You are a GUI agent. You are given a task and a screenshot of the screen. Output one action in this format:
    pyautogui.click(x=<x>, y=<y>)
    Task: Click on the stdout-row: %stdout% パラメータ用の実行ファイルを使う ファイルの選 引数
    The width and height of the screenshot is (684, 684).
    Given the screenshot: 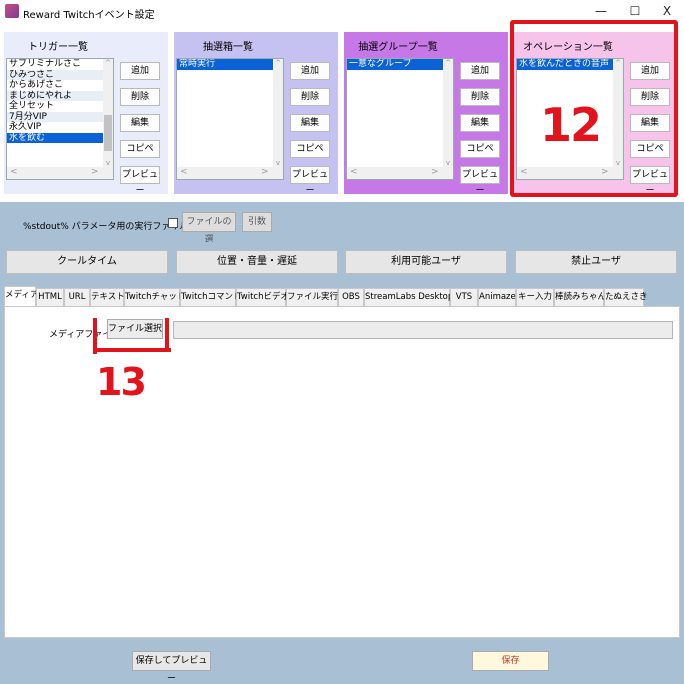 What is the action you would take?
    pyautogui.click(x=342, y=223)
    